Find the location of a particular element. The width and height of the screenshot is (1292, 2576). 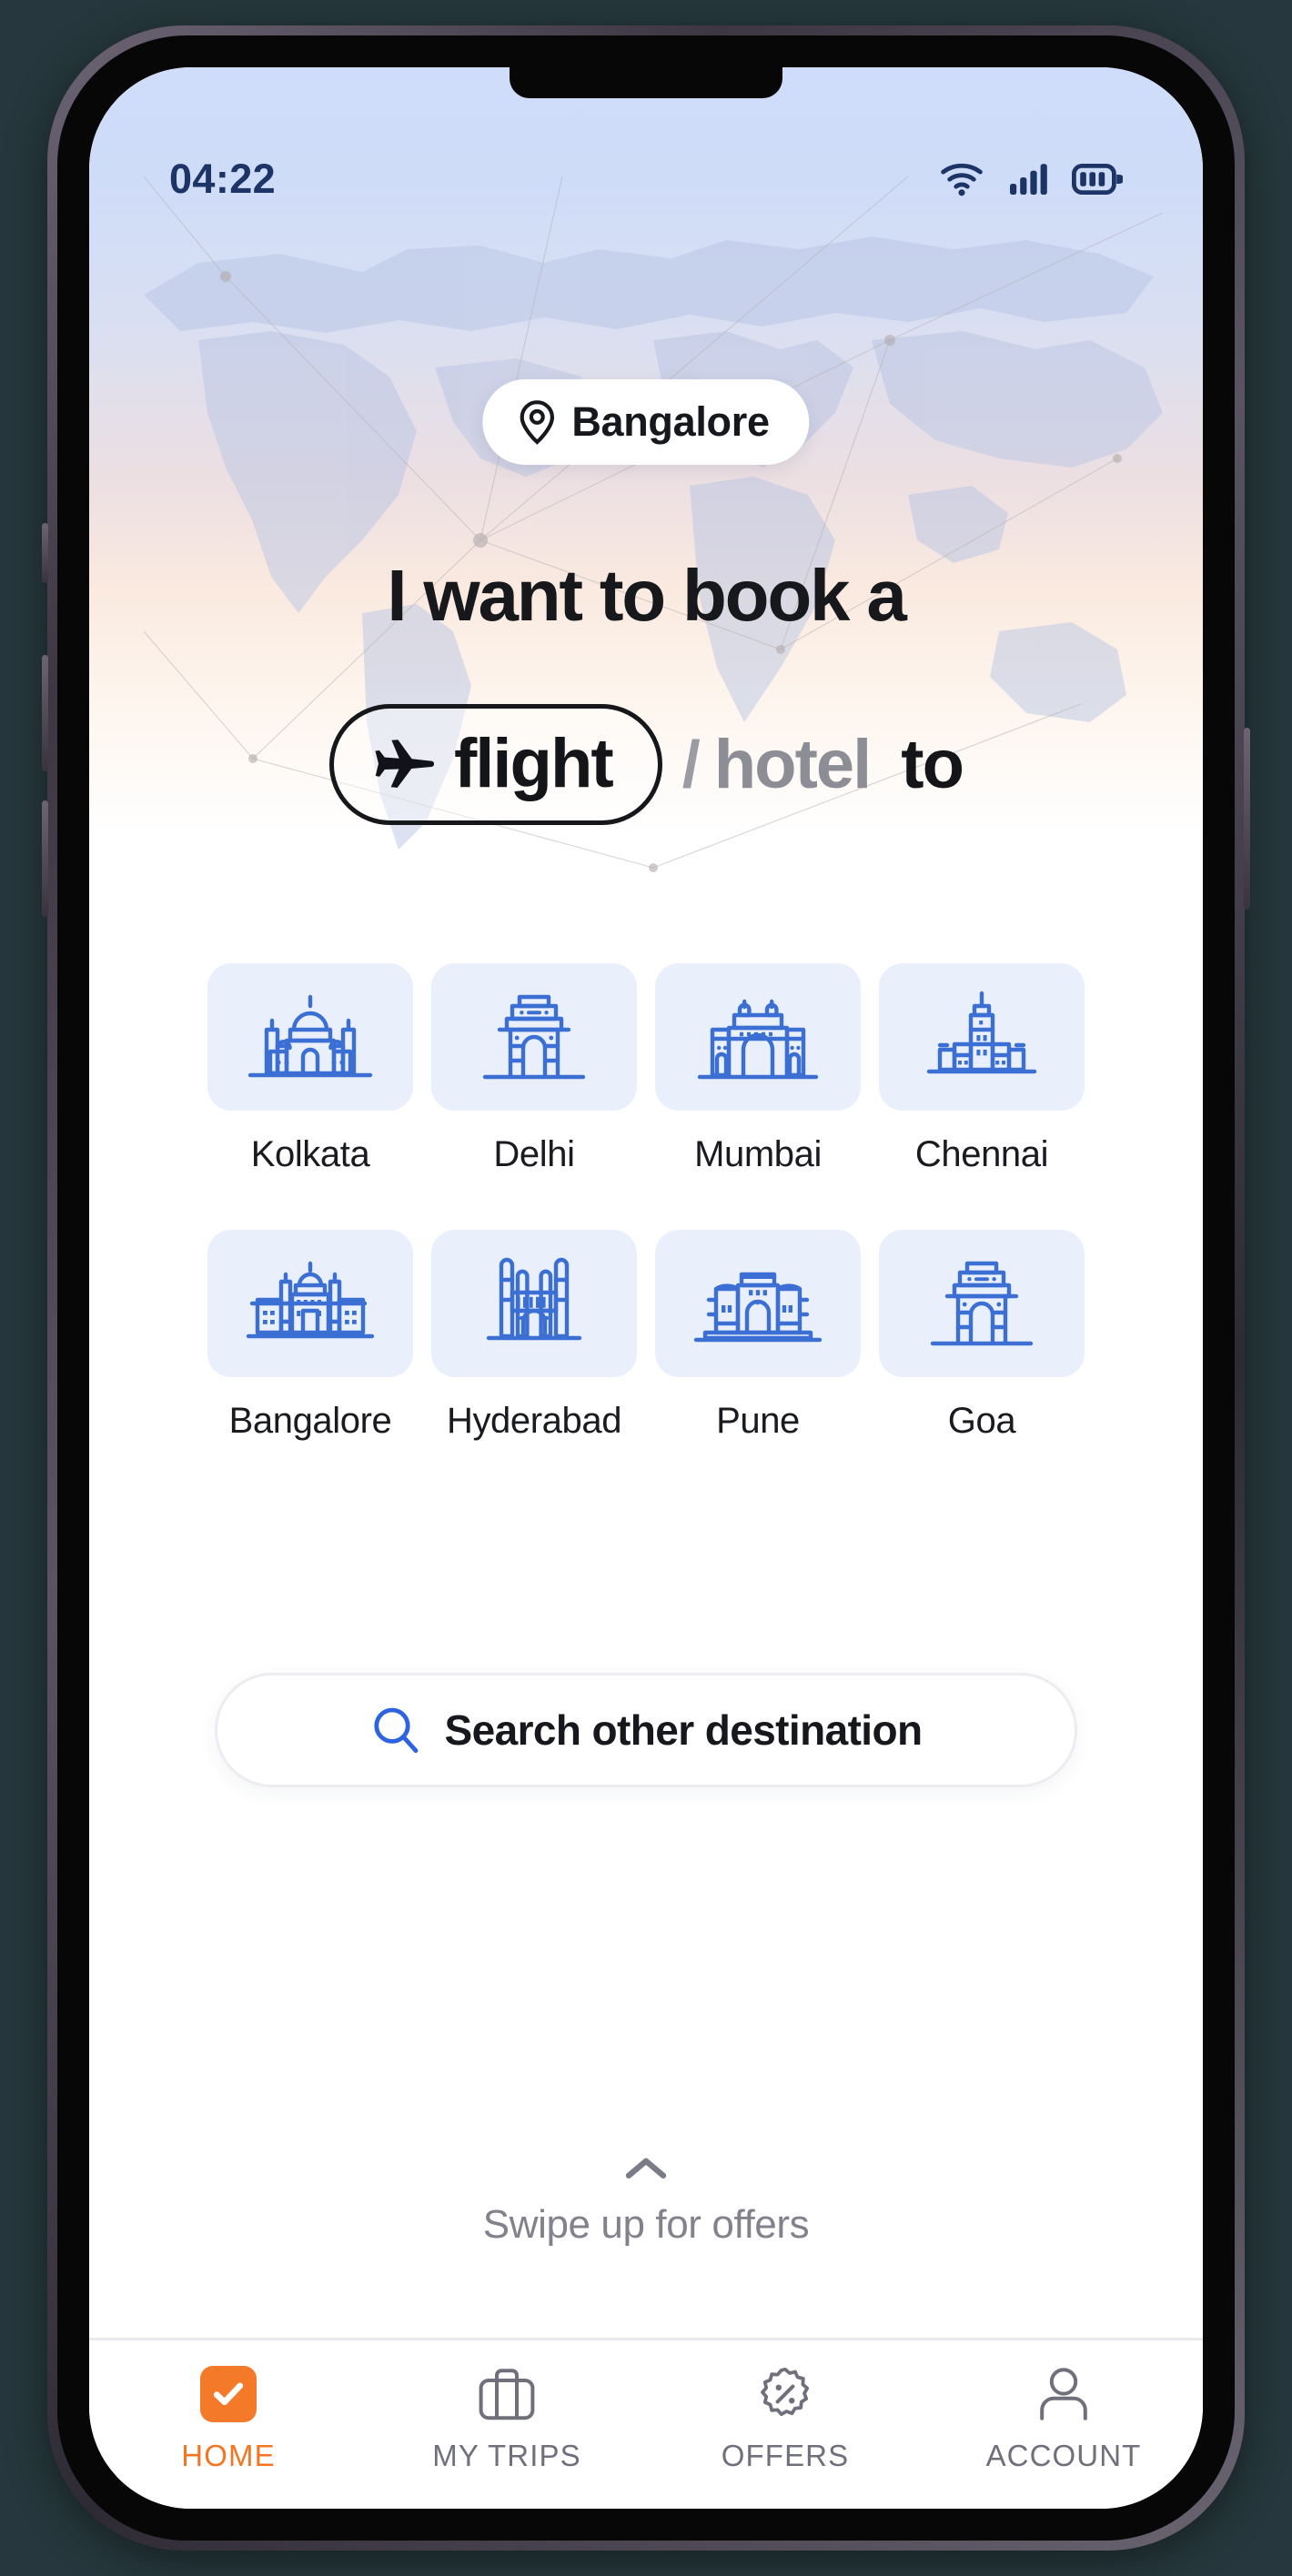

city-name: Bangalore is located at coordinates (310, 1421).